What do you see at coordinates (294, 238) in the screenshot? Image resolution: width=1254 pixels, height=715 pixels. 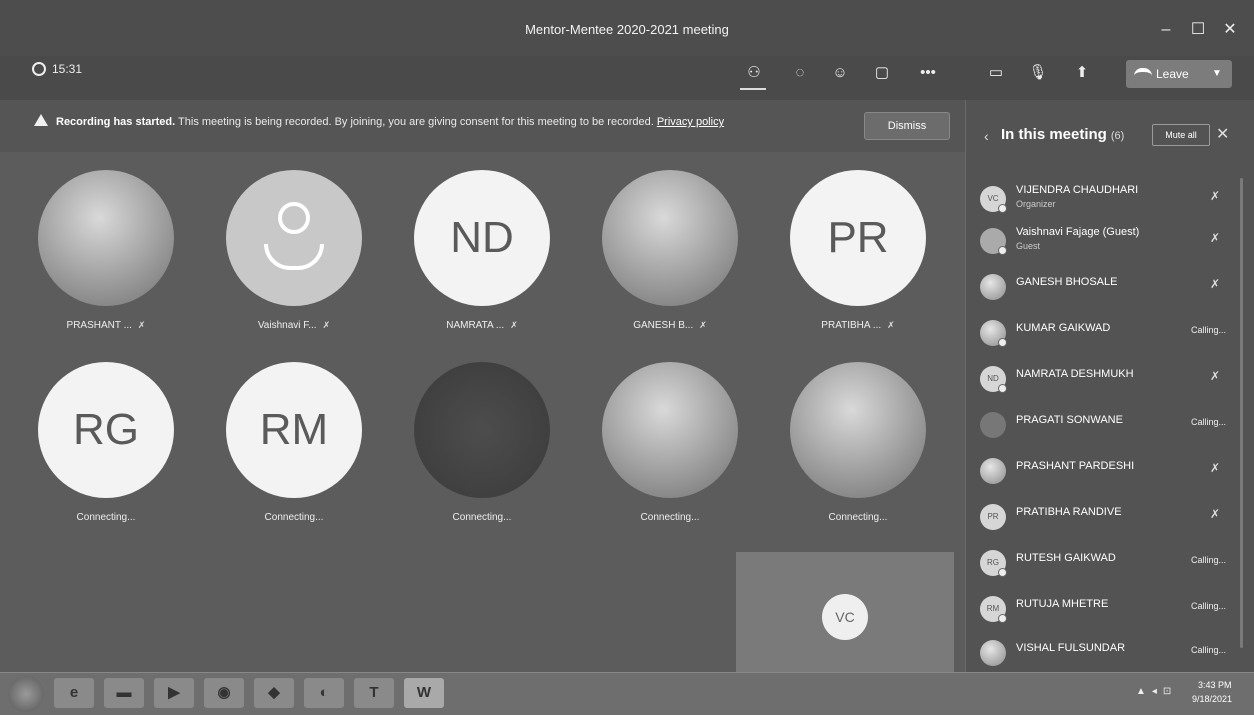 I see `participant-avatar-default` at bounding box center [294, 238].